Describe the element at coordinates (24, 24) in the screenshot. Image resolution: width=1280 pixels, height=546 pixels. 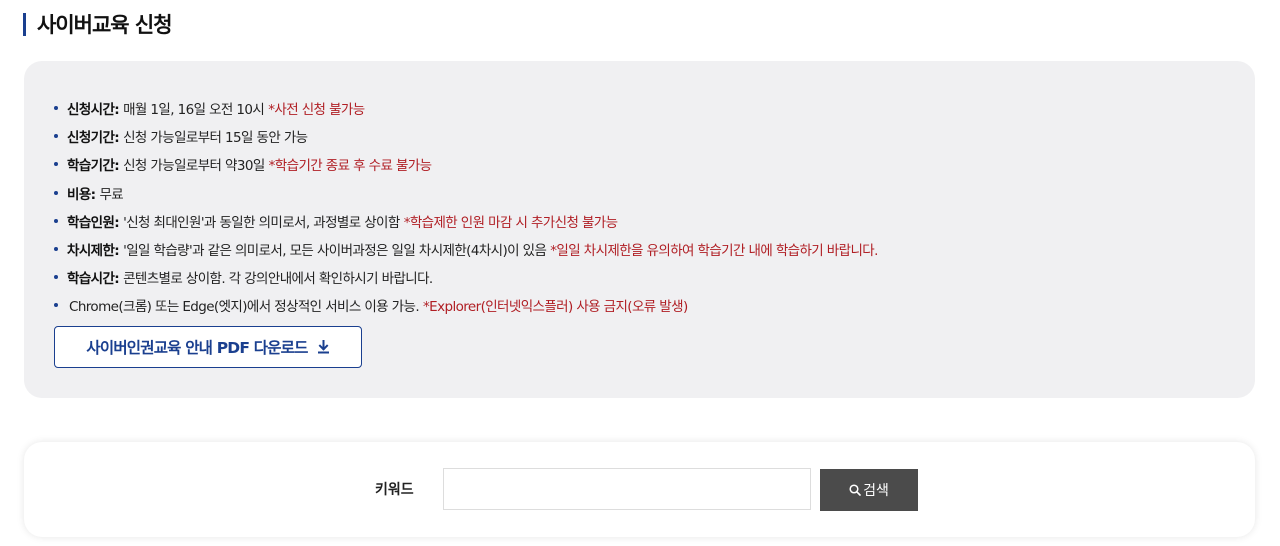
I see `title-accent-bar` at that location.